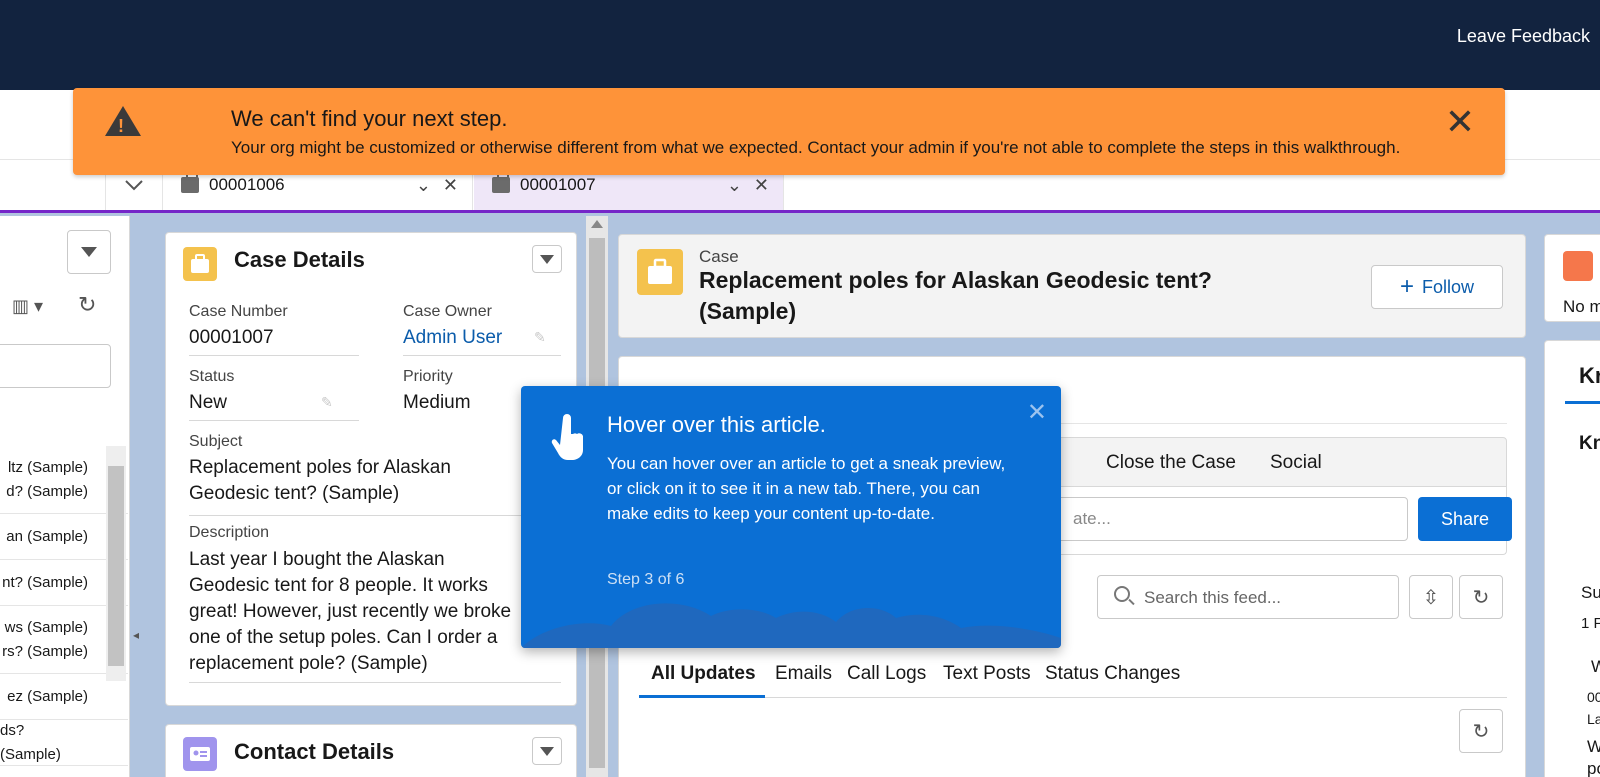  I want to click on subject-label: Subject, so click(216, 441).